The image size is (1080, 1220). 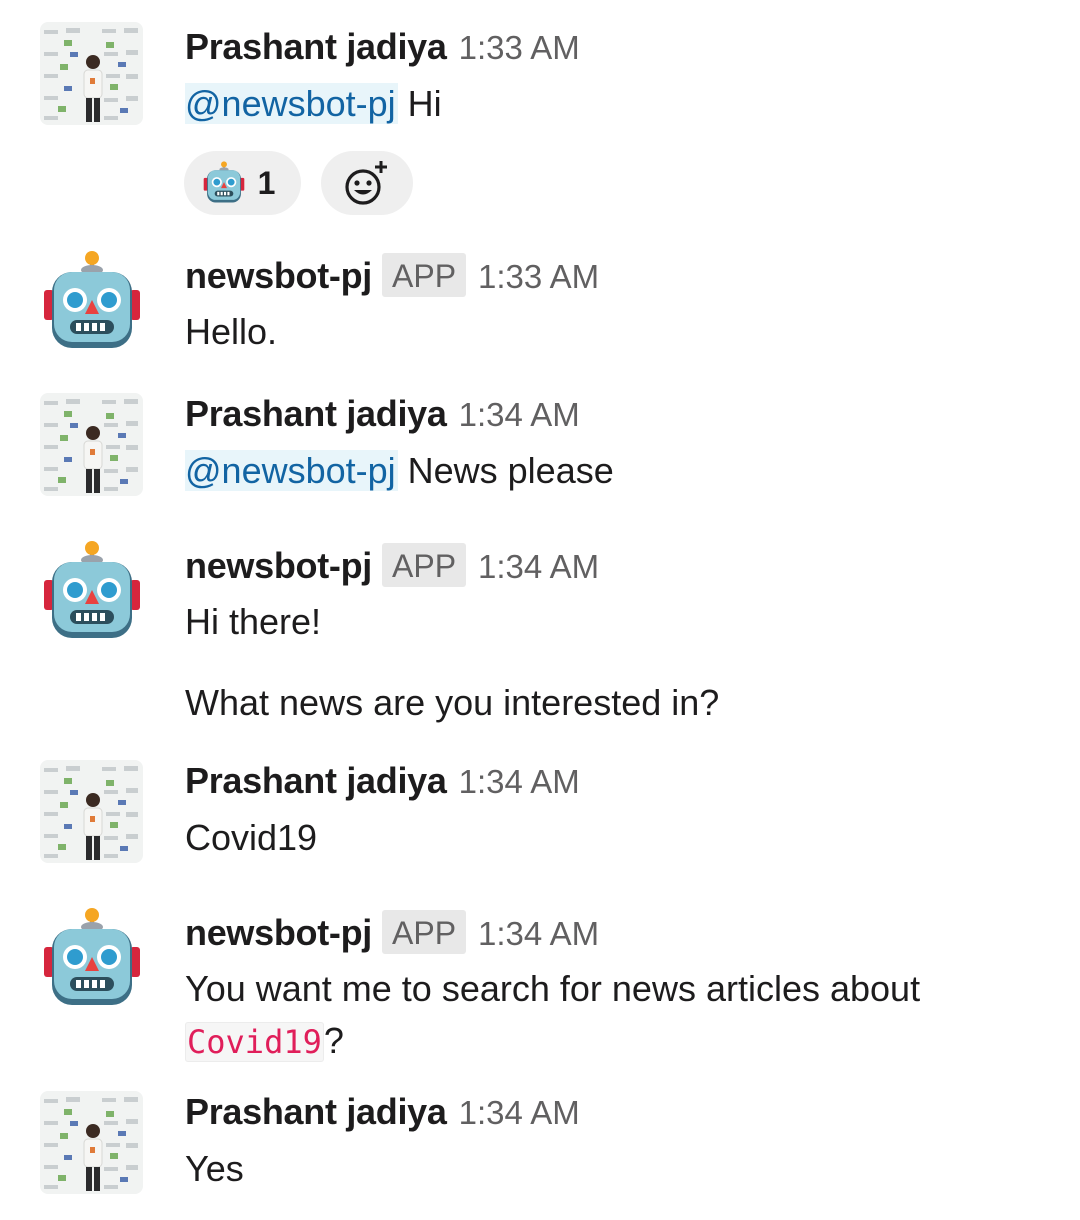 I want to click on inline-code: Covid19, so click(x=254, y=1042).